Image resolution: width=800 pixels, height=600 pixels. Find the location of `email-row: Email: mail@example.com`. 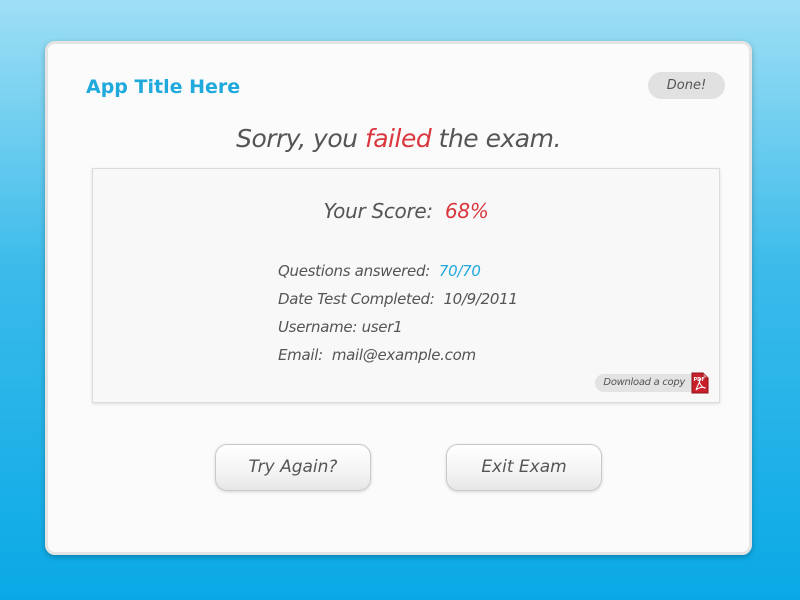

email-row: Email: mail@example.com is located at coordinates (458, 359).